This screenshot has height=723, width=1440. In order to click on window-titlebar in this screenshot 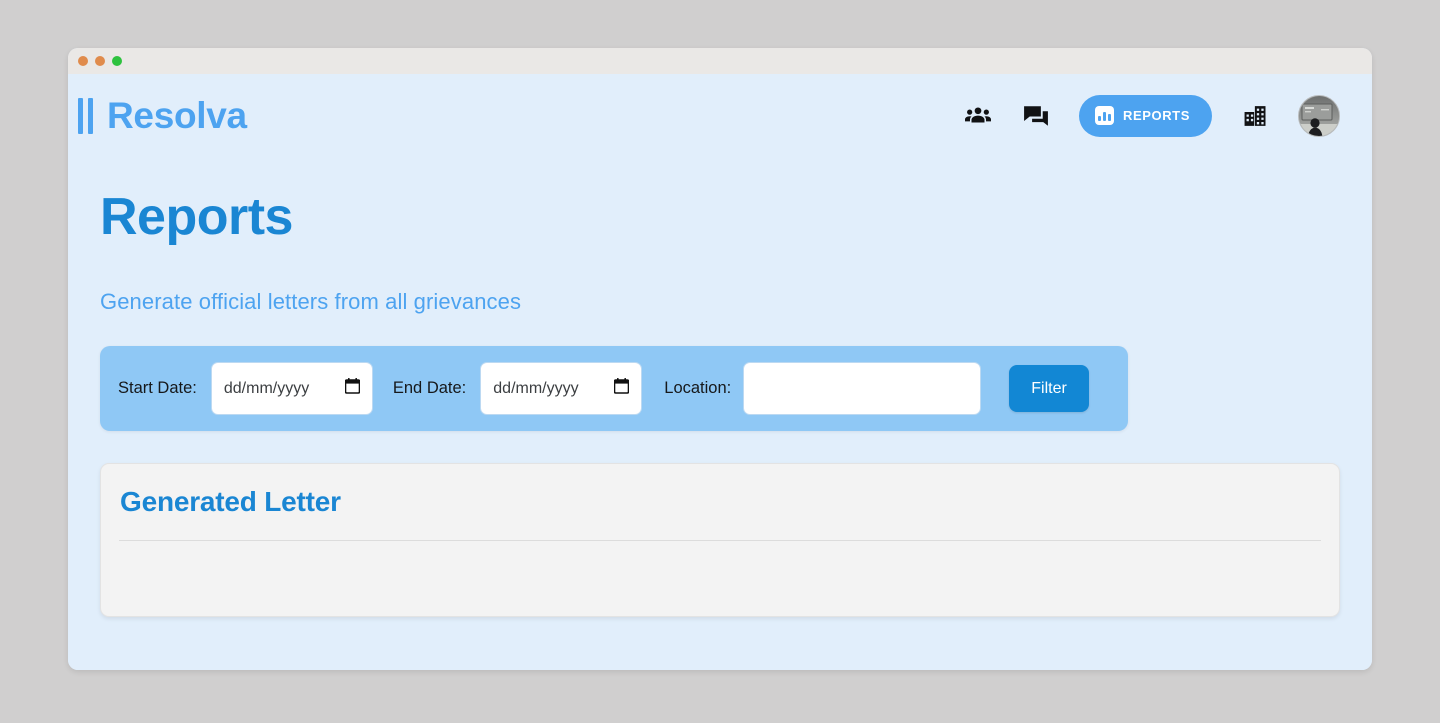, I will do `click(720, 61)`.